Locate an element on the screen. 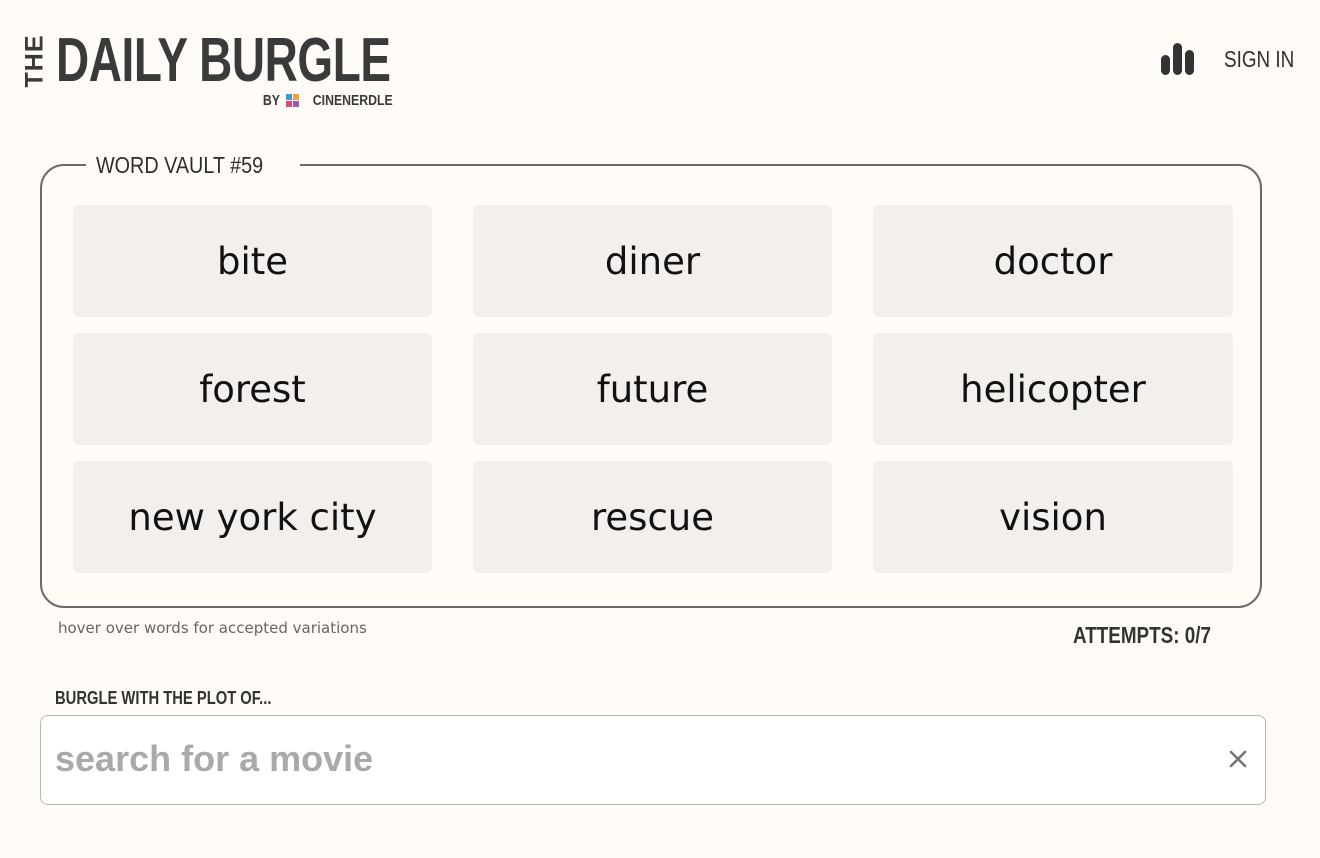 Image resolution: width=1320 pixels, height=858 pixels. word-tile: helicopter is located at coordinates (1053, 389).